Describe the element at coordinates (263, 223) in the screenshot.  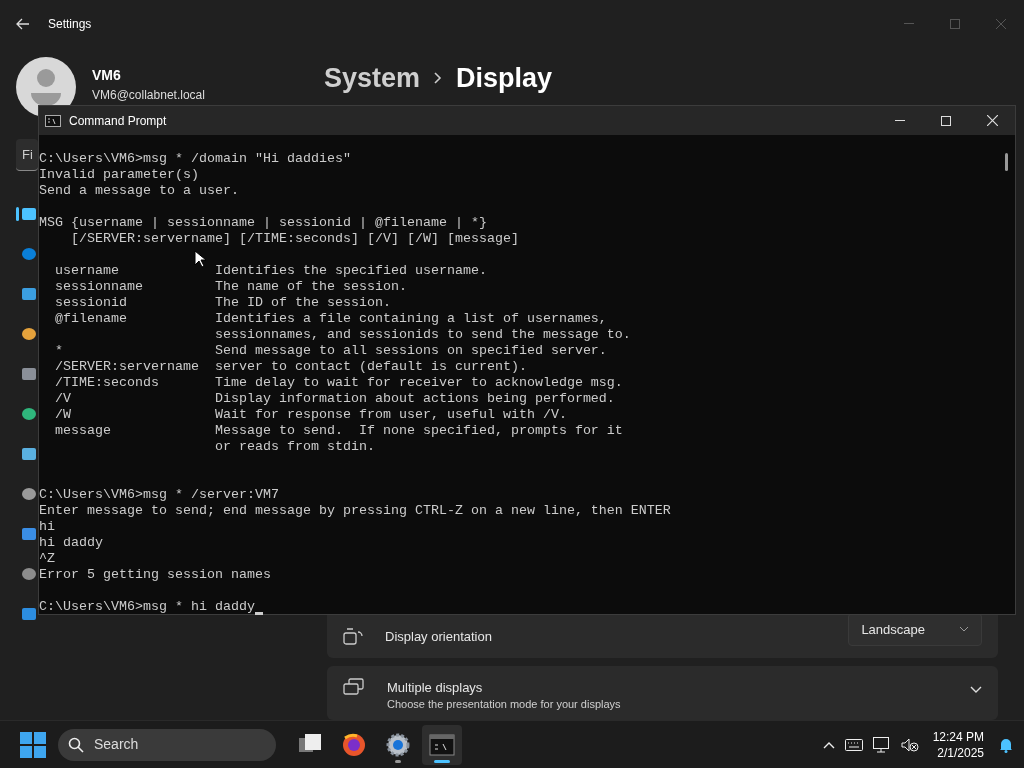
I see `terminal-line: MSG {username | sessionname | sessionid | @filename | *}` at that location.